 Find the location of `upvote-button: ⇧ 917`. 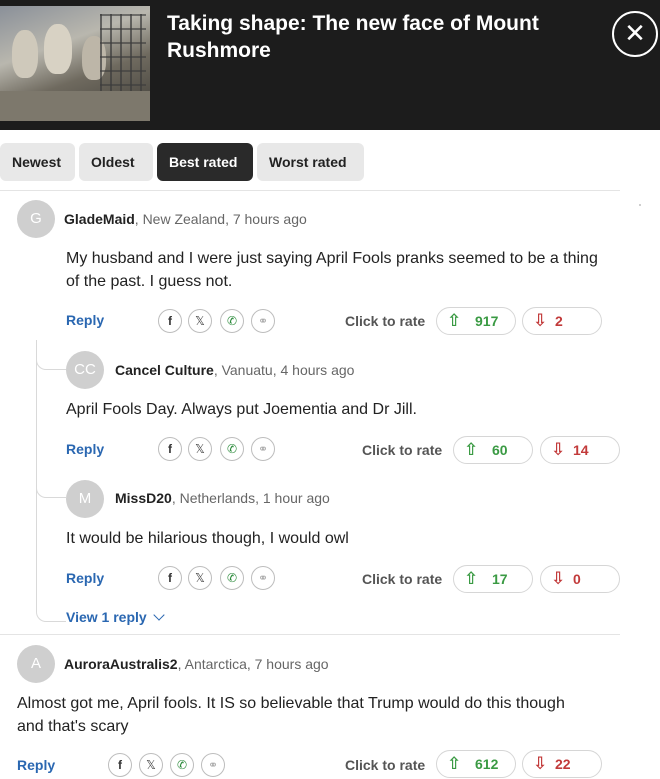

upvote-button: ⇧ 917 is located at coordinates (476, 321).